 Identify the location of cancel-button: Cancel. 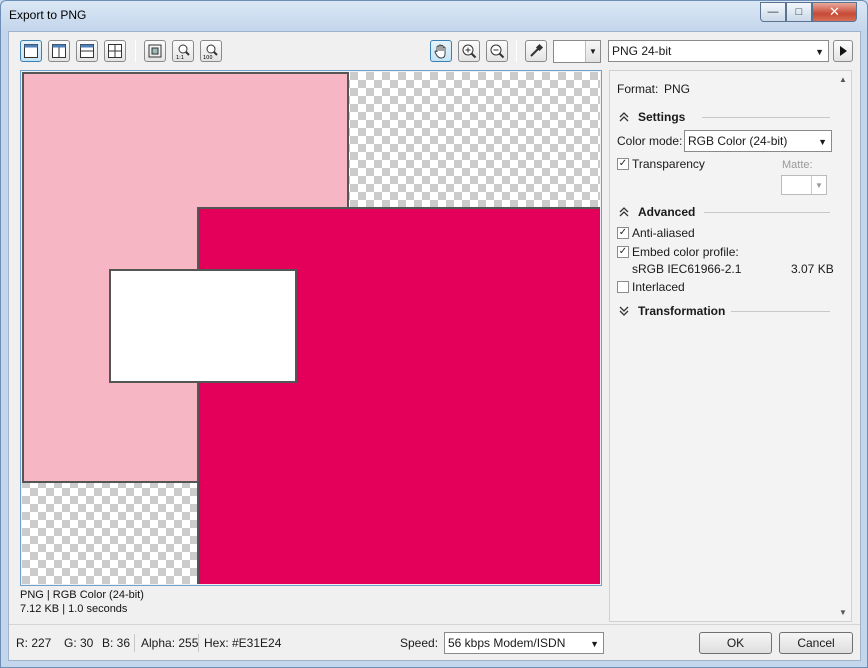
(816, 643).